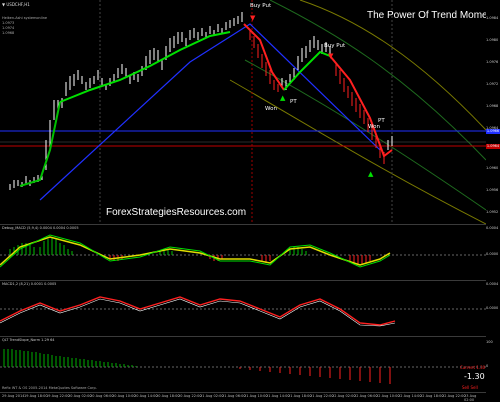 The width and height of the screenshot is (500, 402). I want to click on annotation-pt-1: PT, so click(293, 102).